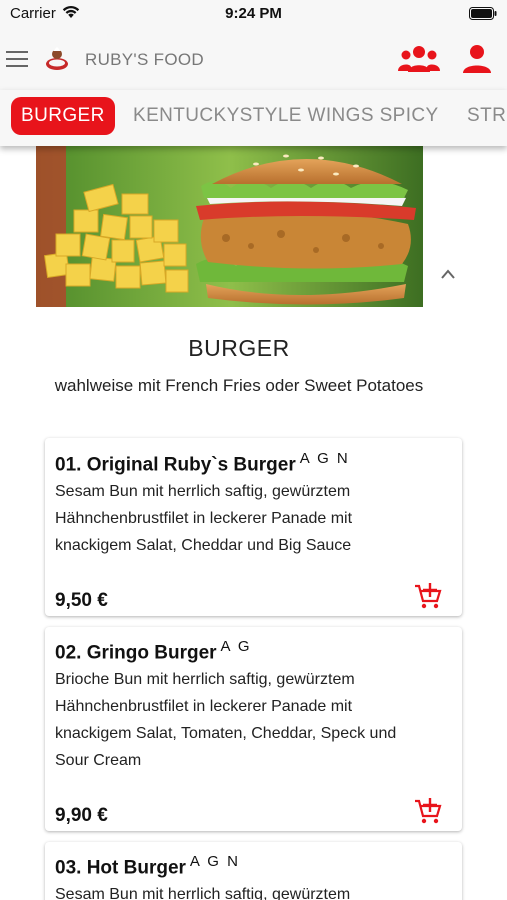 The width and height of the screenshot is (507, 900). I want to click on tab-burger: BURGER, so click(63, 116).